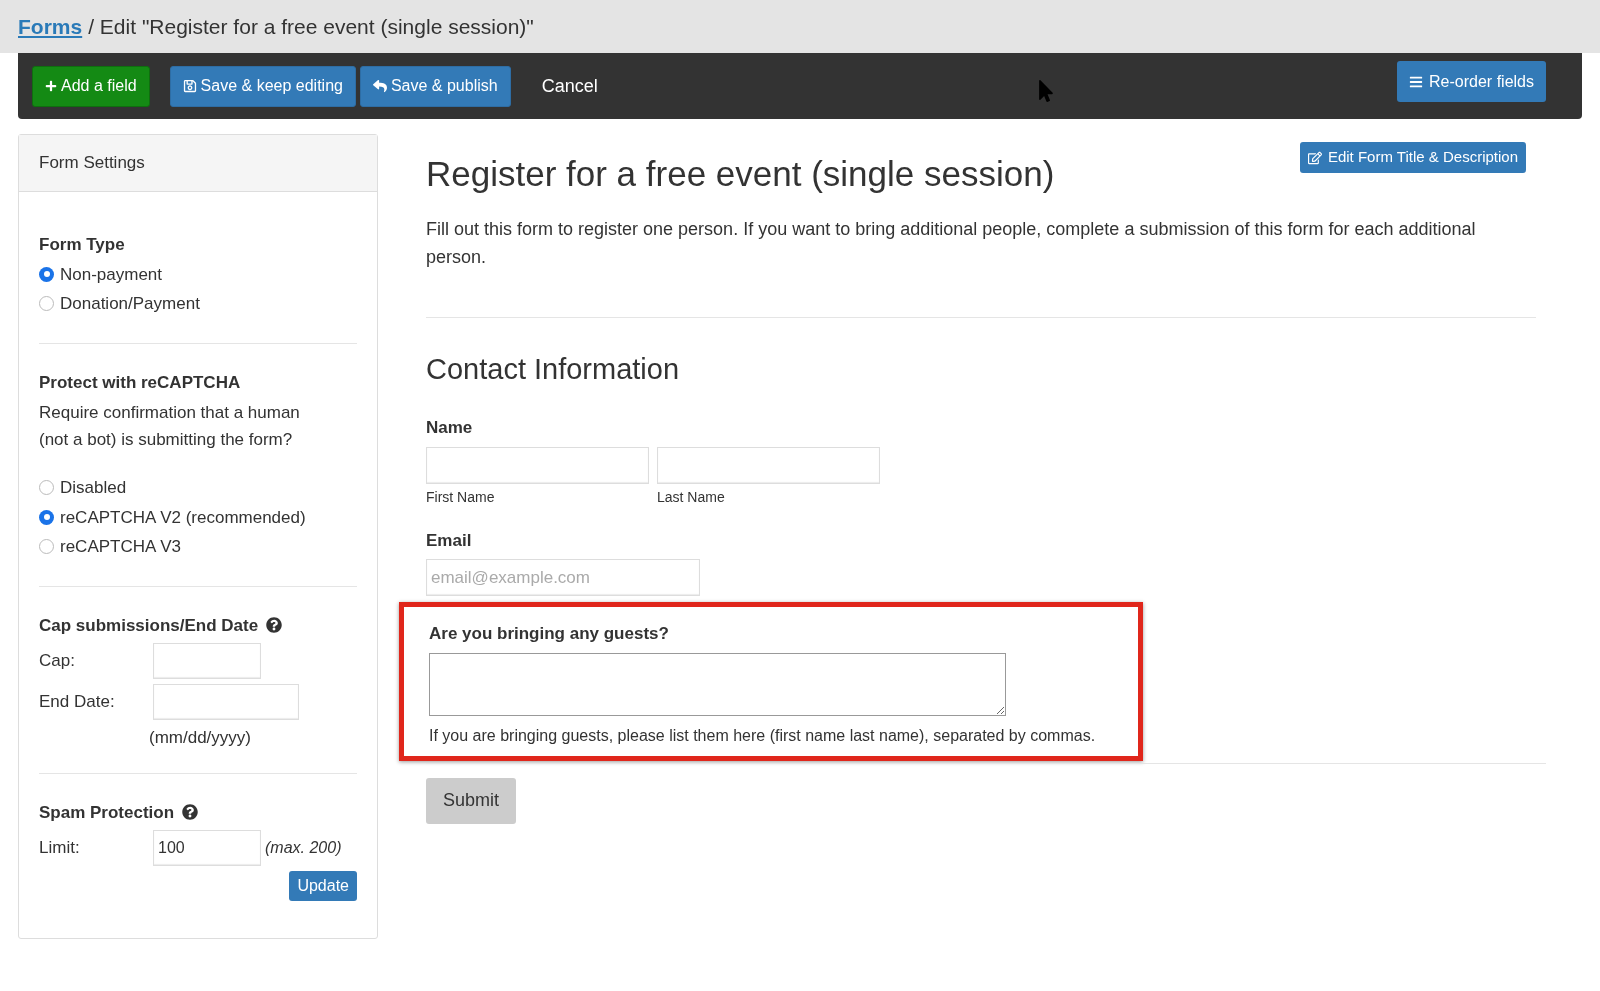 This screenshot has width=1600, height=991. What do you see at coordinates (740, 174) in the screenshot?
I see `form-title: Register for a free event (single session)` at bounding box center [740, 174].